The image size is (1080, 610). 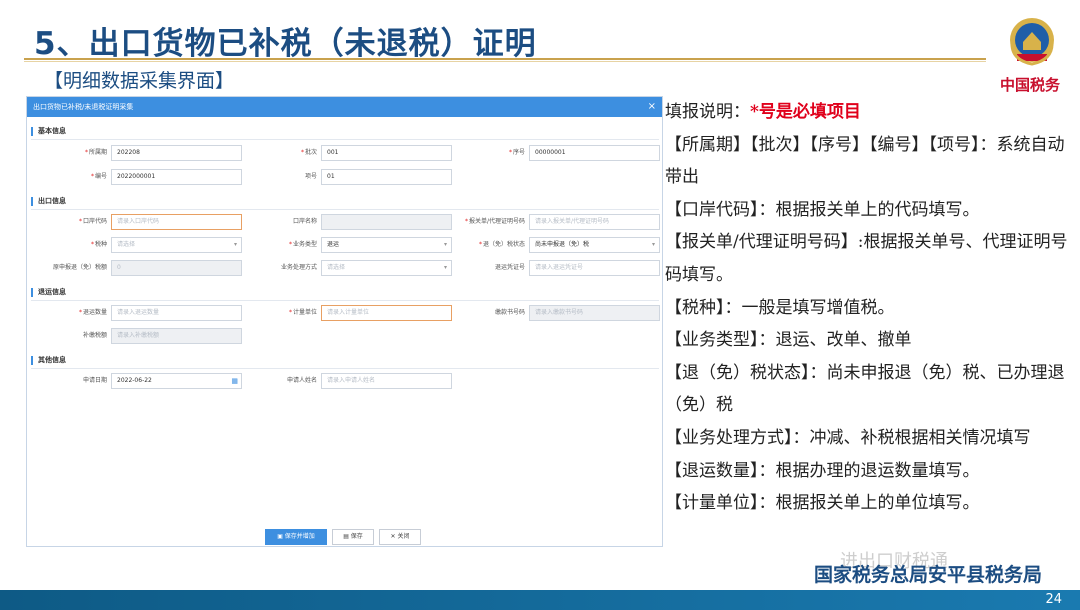 I want to click on return-qty-input: 请录入退运数量, so click(x=176, y=313).